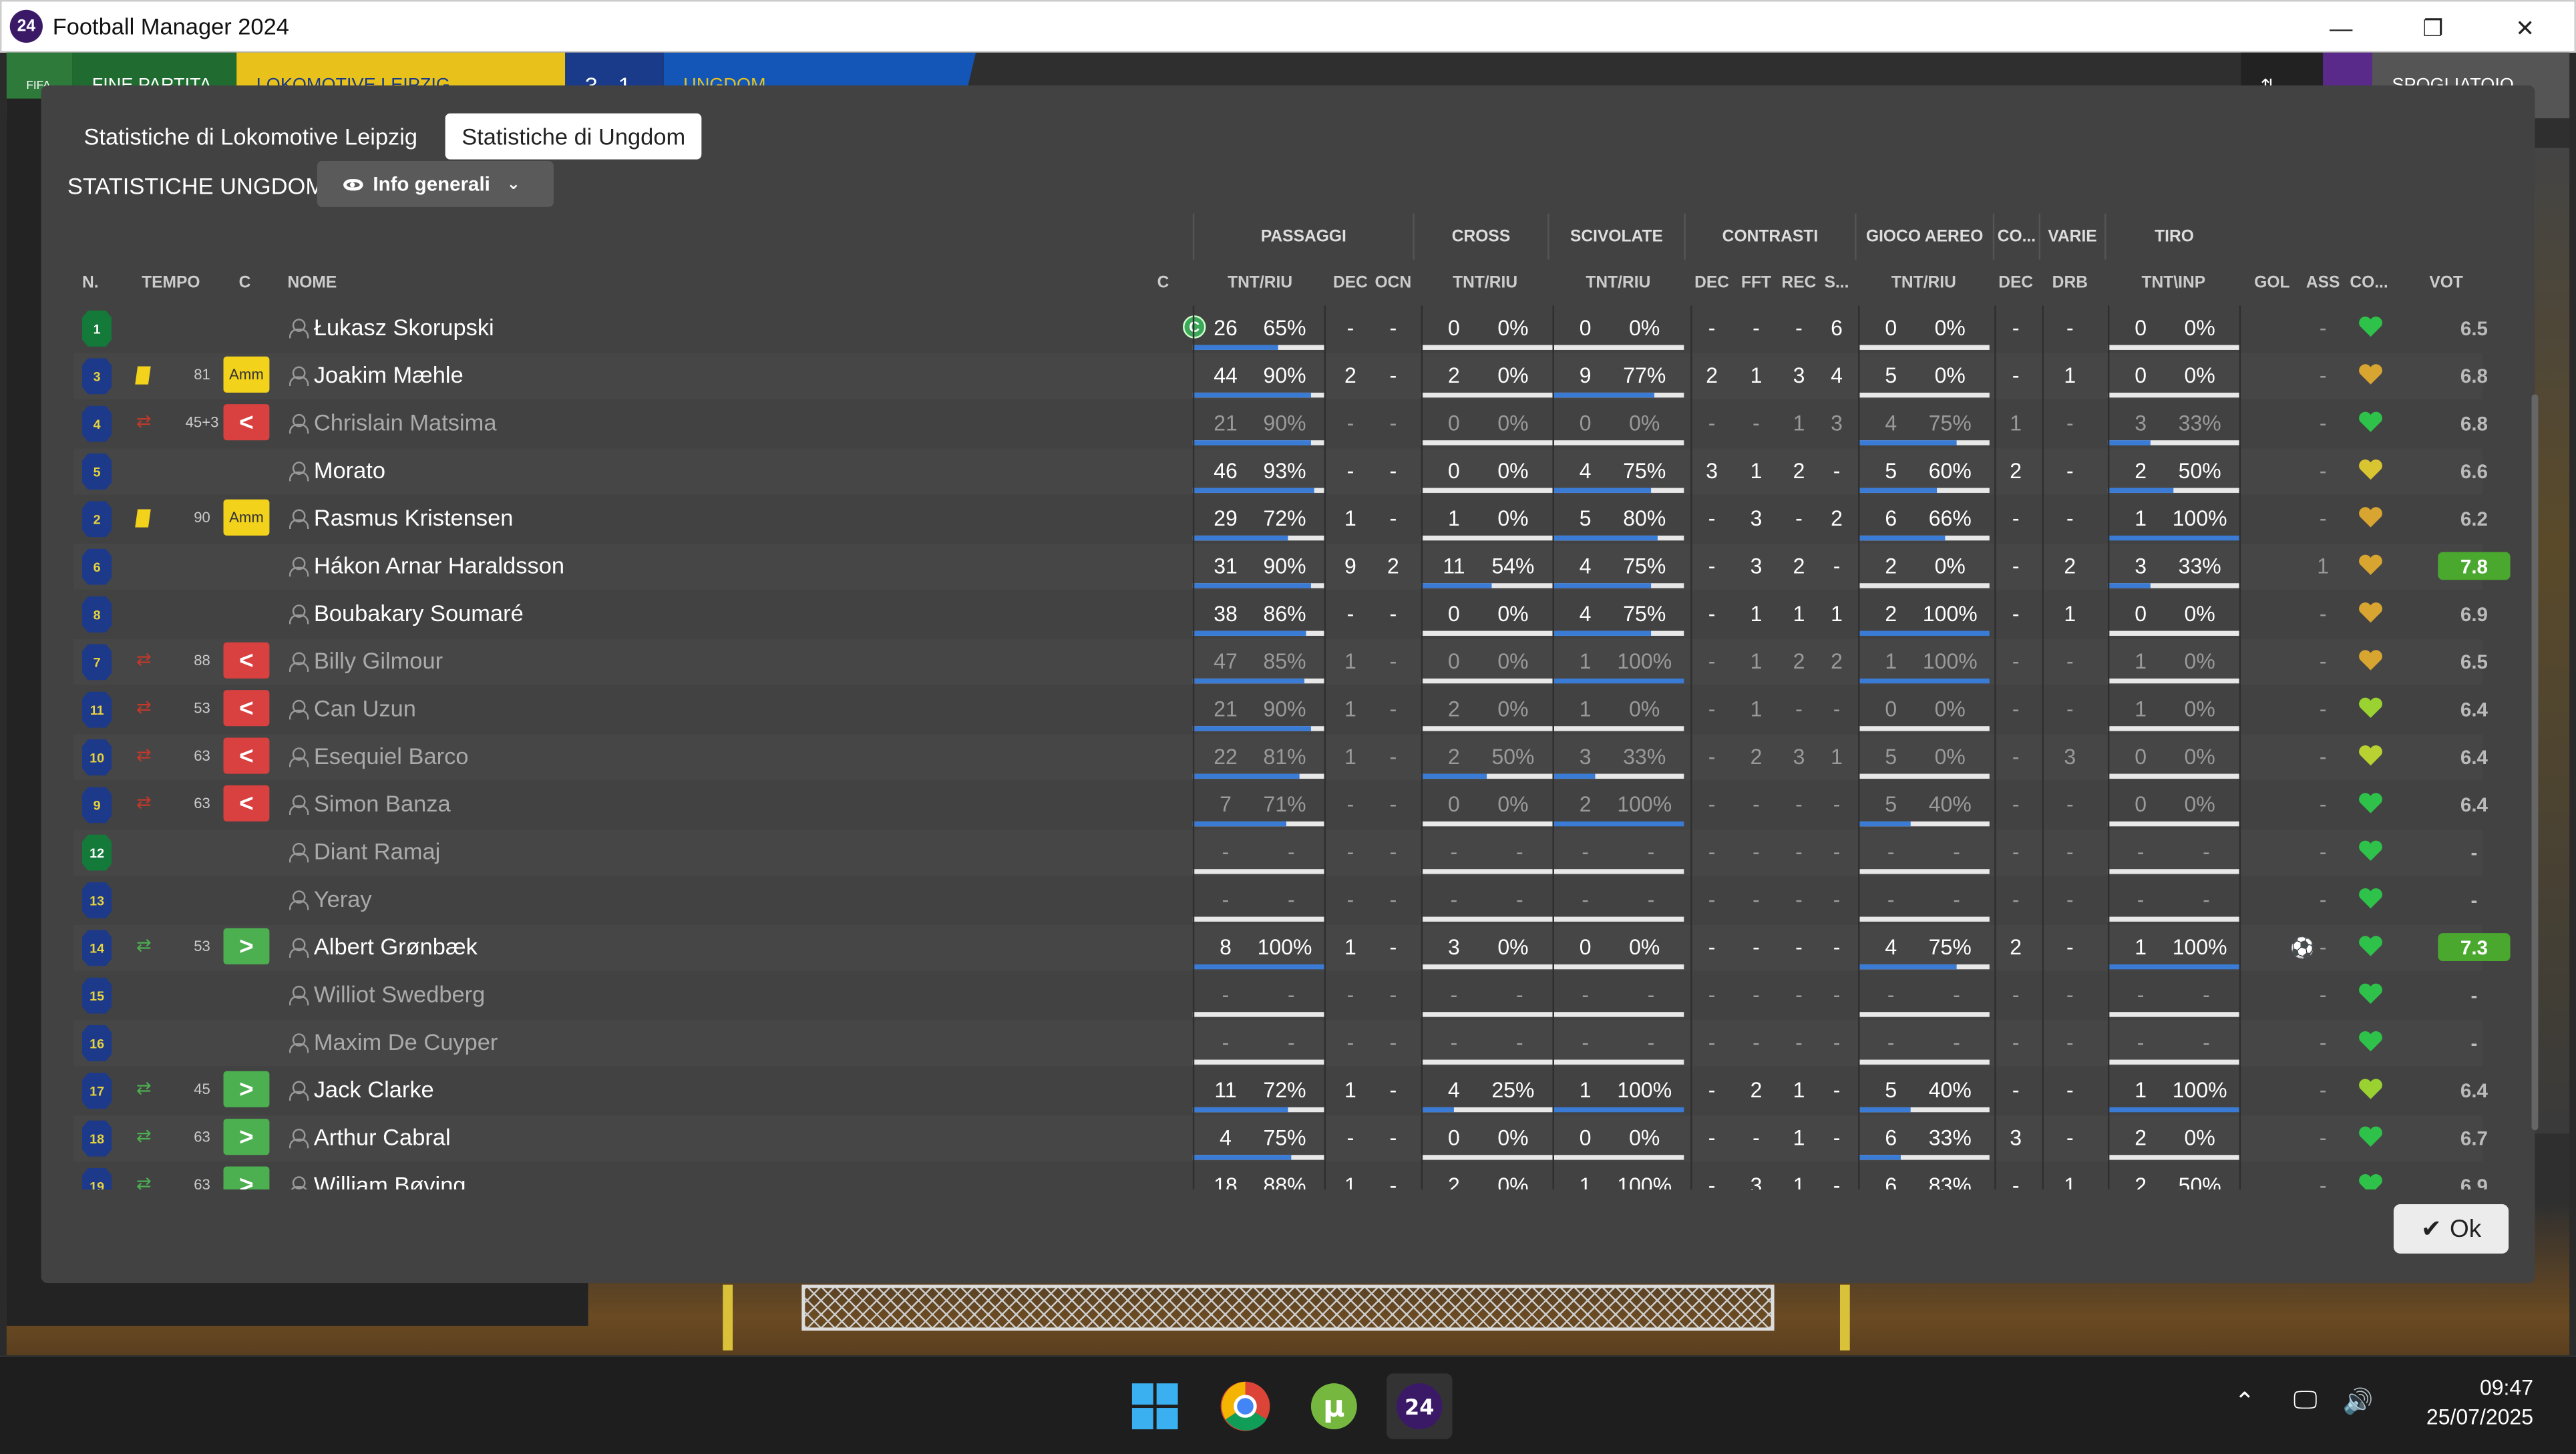 This screenshot has width=2576, height=1454. What do you see at coordinates (404, 328) in the screenshot?
I see `player-name: Łukasz Skorupski` at bounding box center [404, 328].